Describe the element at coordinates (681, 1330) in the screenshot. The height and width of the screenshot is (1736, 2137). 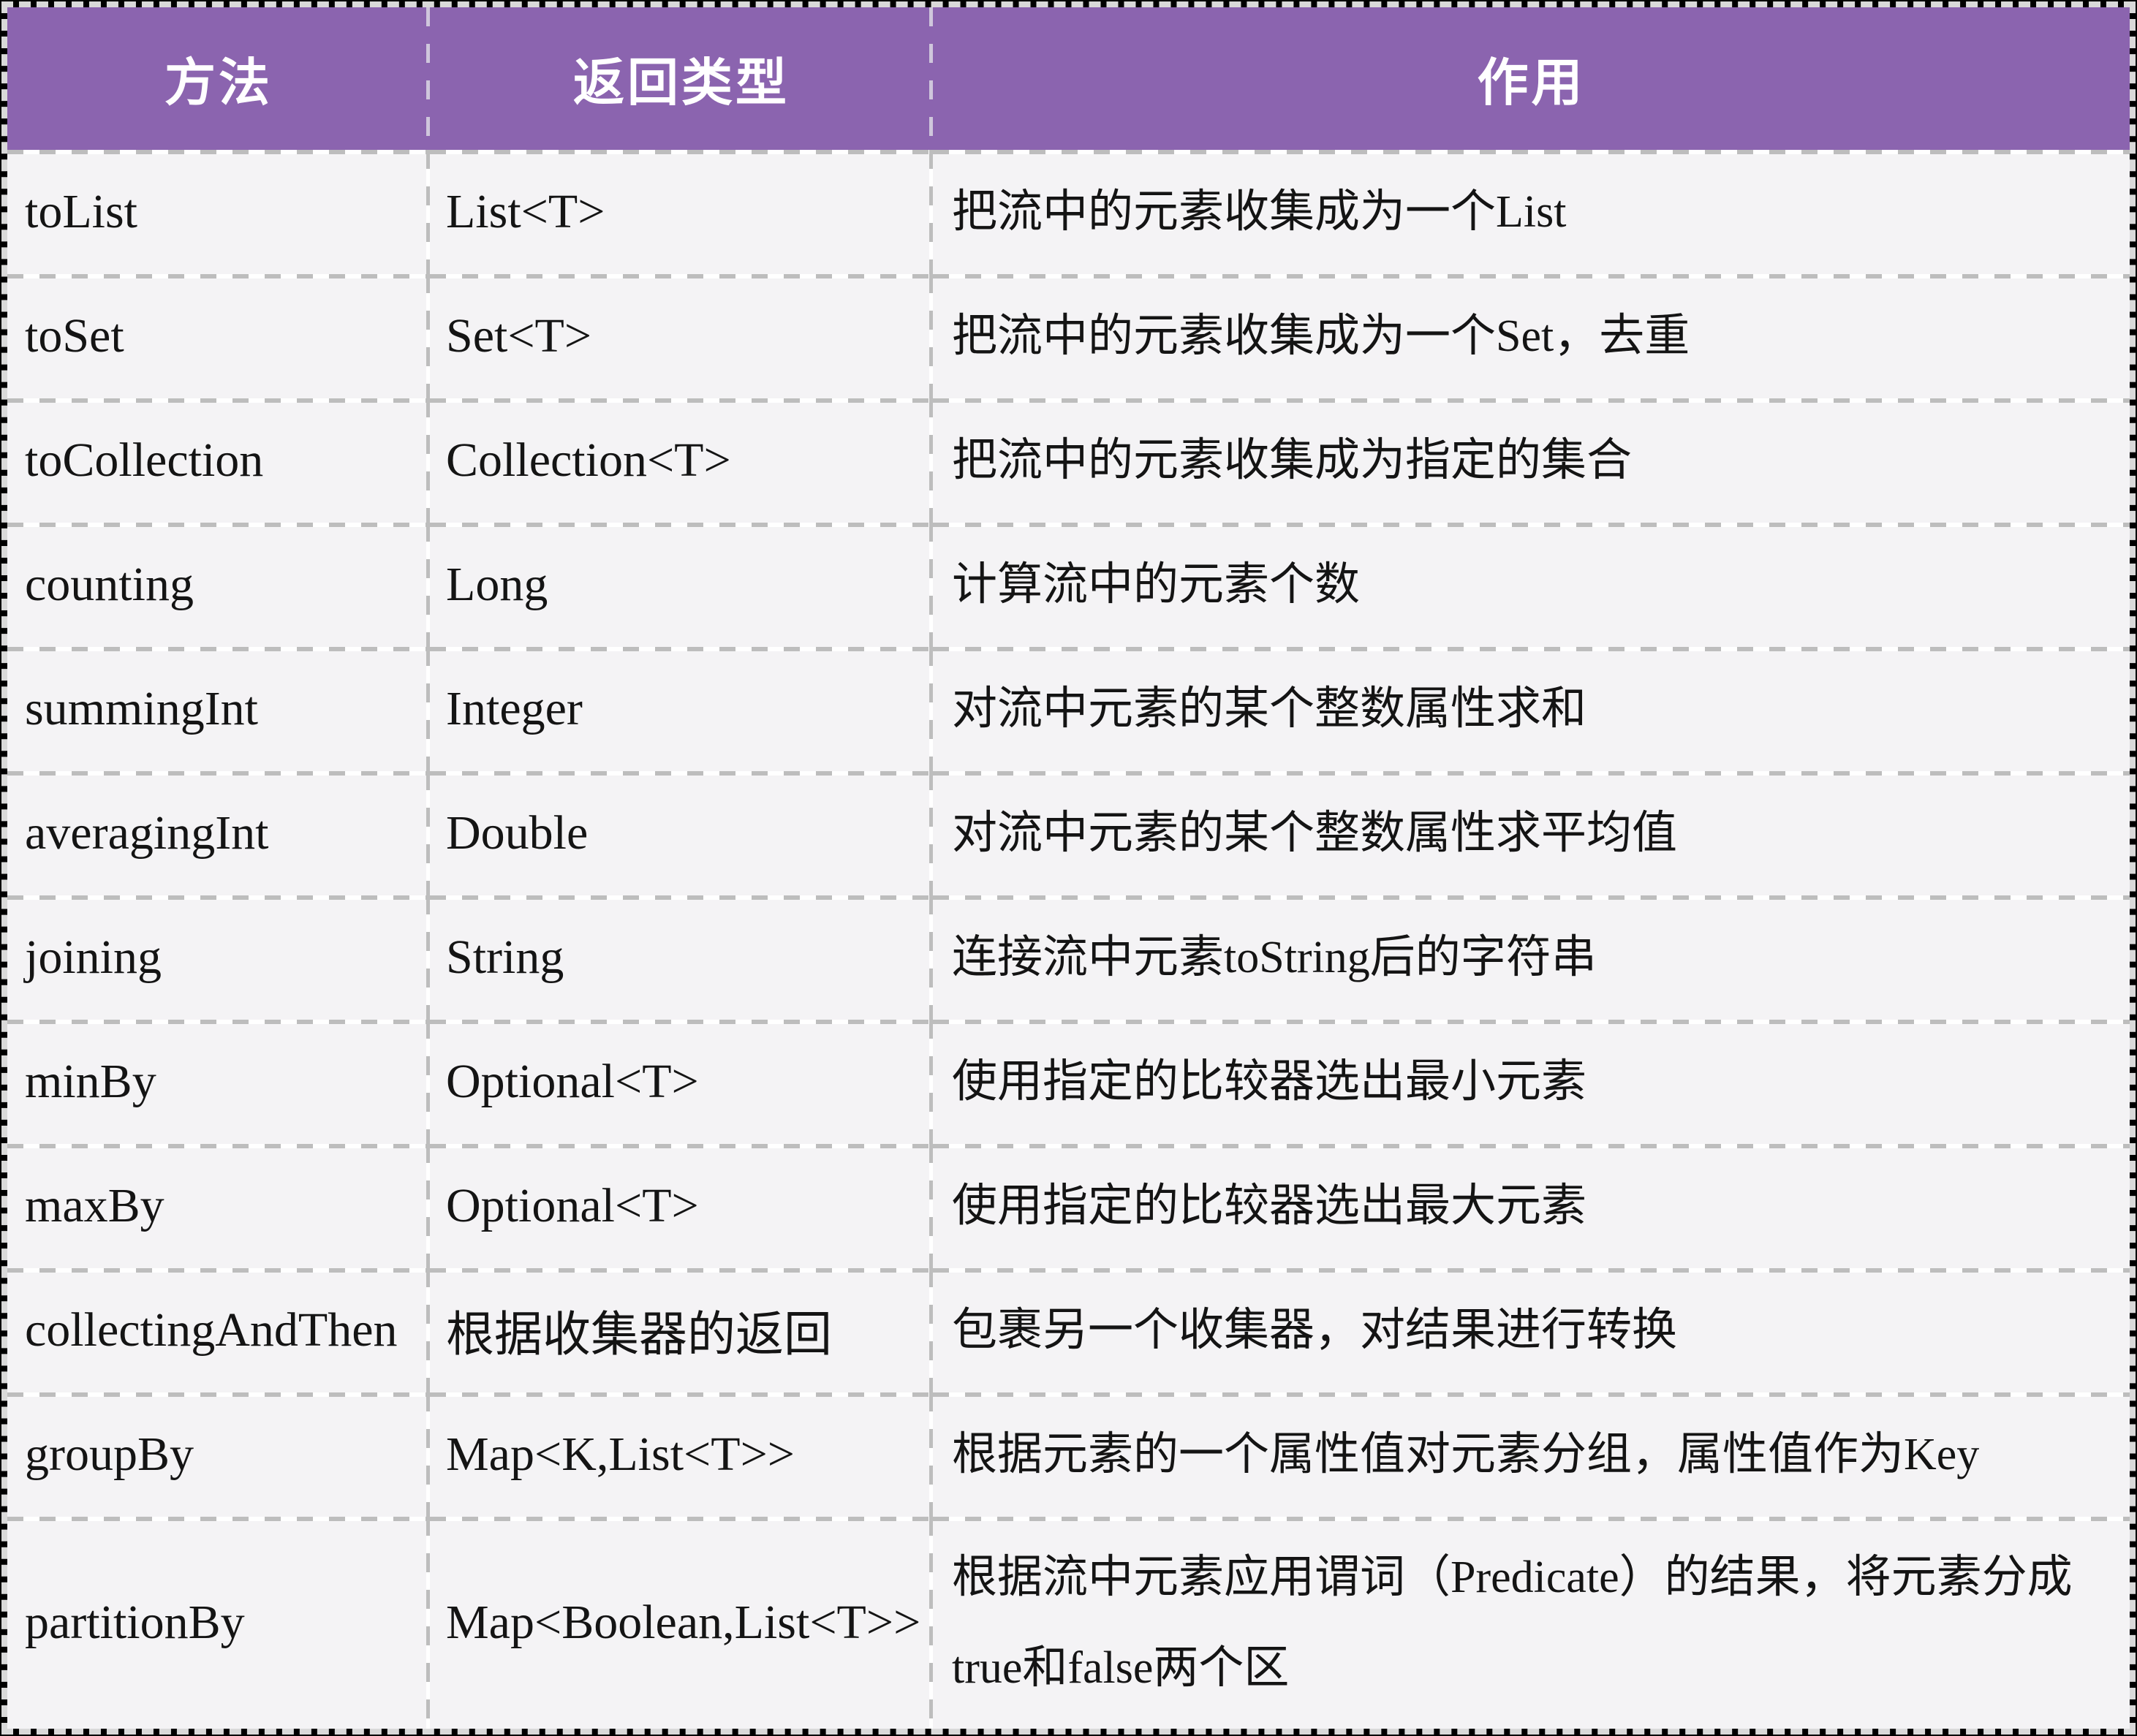
I see `return-type-cell: 根据收集器的返回` at that location.